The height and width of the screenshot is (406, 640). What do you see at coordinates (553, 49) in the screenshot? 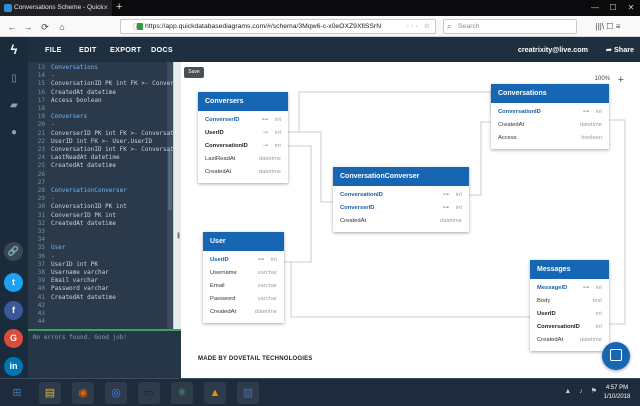
I see `user-email: creatrixity@live.com` at bounding box center [553, 49].